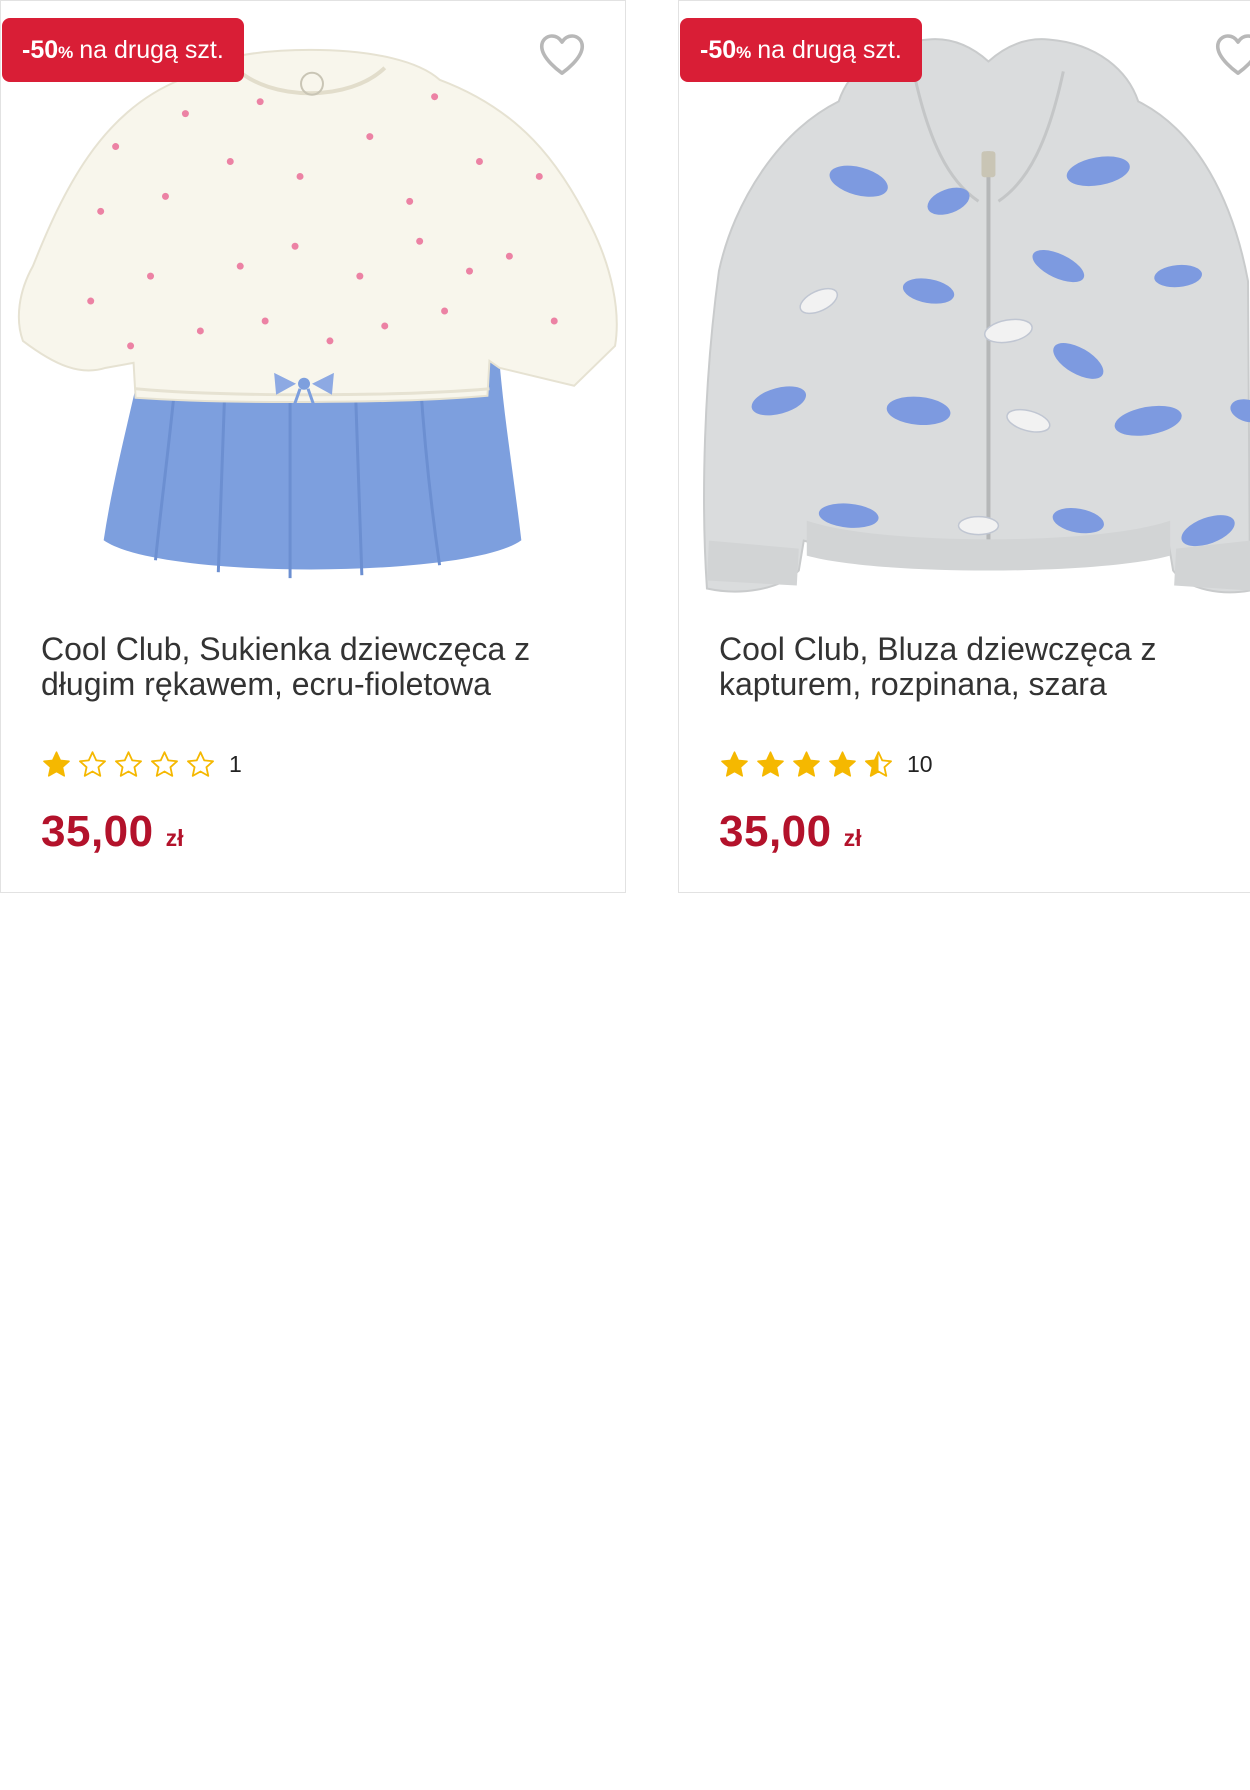  I want to click on product-rating: 10, so click(826, 764).